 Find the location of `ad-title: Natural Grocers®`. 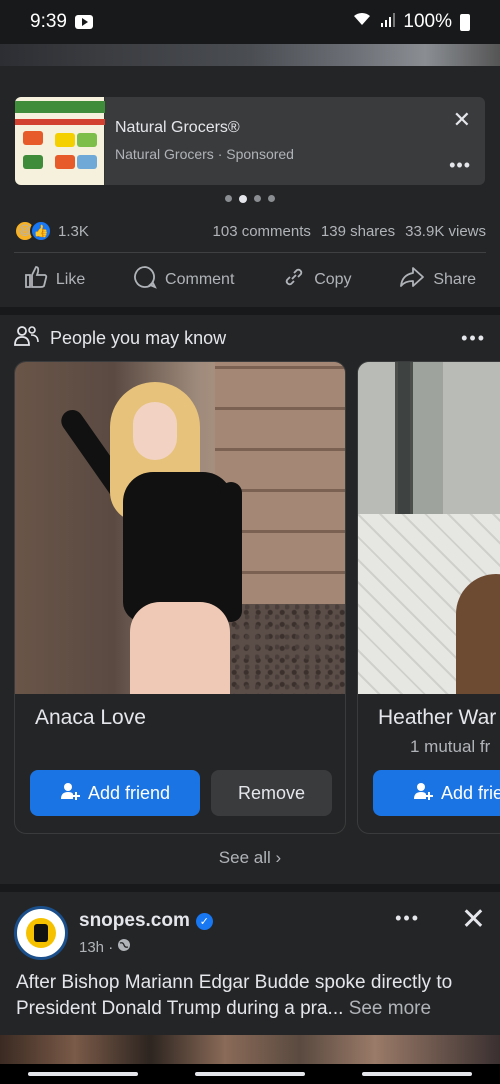

ad-title: Natural Grocers® is located at coordinates (177, 127).